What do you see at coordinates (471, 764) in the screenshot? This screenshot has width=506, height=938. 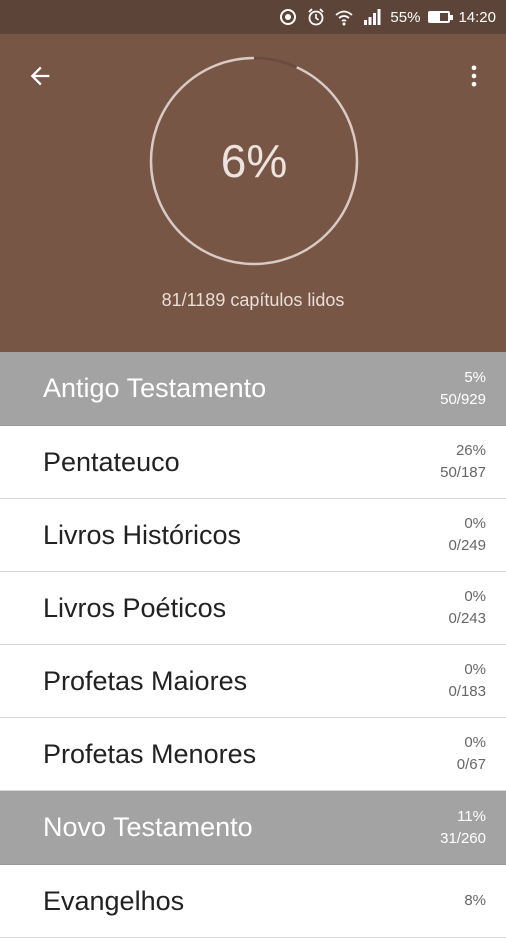 I see `row-count: 0/67` at bounding box center [471, 764].